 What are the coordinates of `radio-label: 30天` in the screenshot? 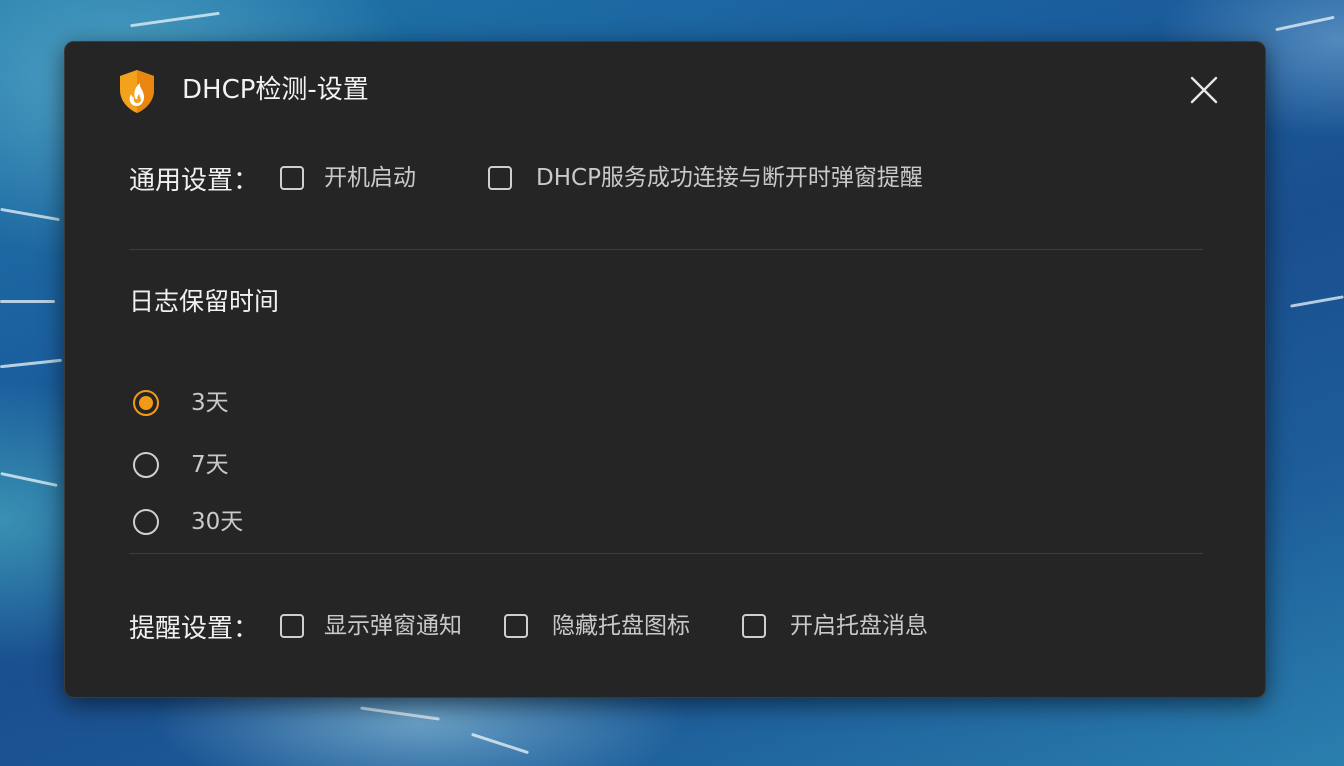 It's located at (217, 522).